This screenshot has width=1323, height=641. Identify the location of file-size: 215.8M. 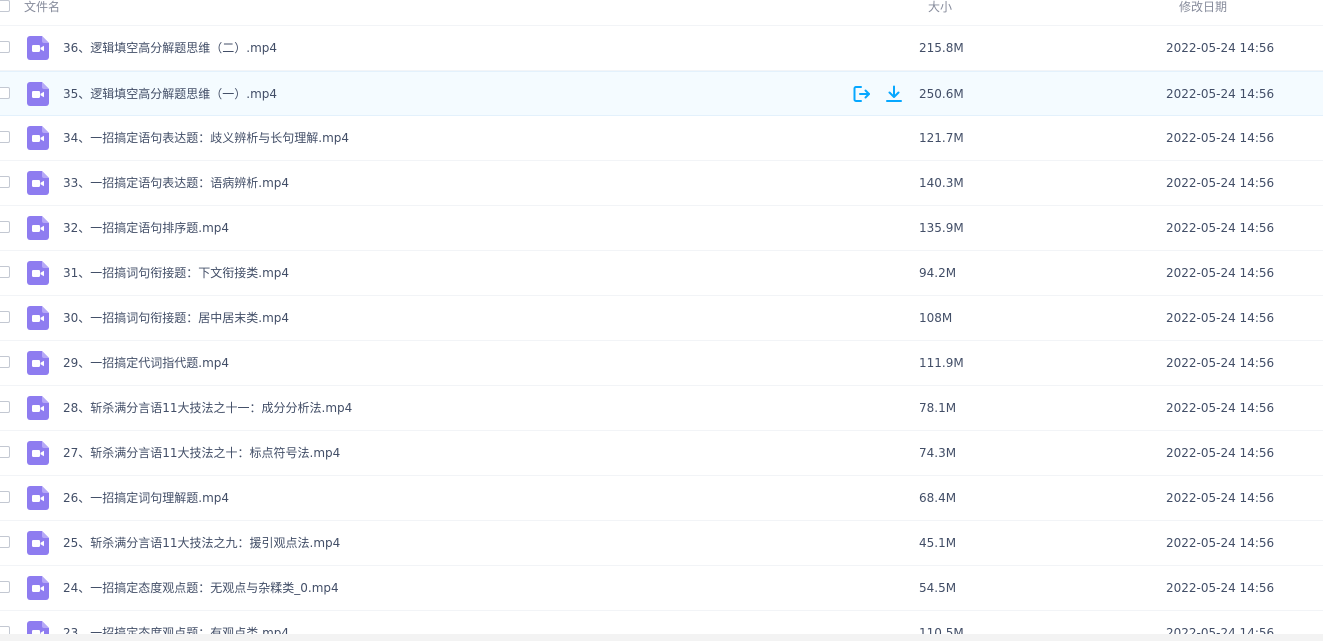
(941, 48).